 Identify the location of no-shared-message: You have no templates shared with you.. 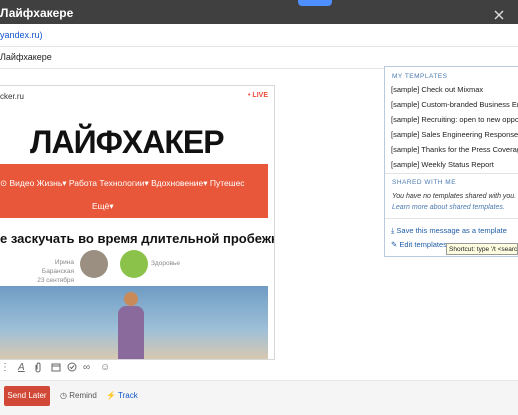
(454, 196).